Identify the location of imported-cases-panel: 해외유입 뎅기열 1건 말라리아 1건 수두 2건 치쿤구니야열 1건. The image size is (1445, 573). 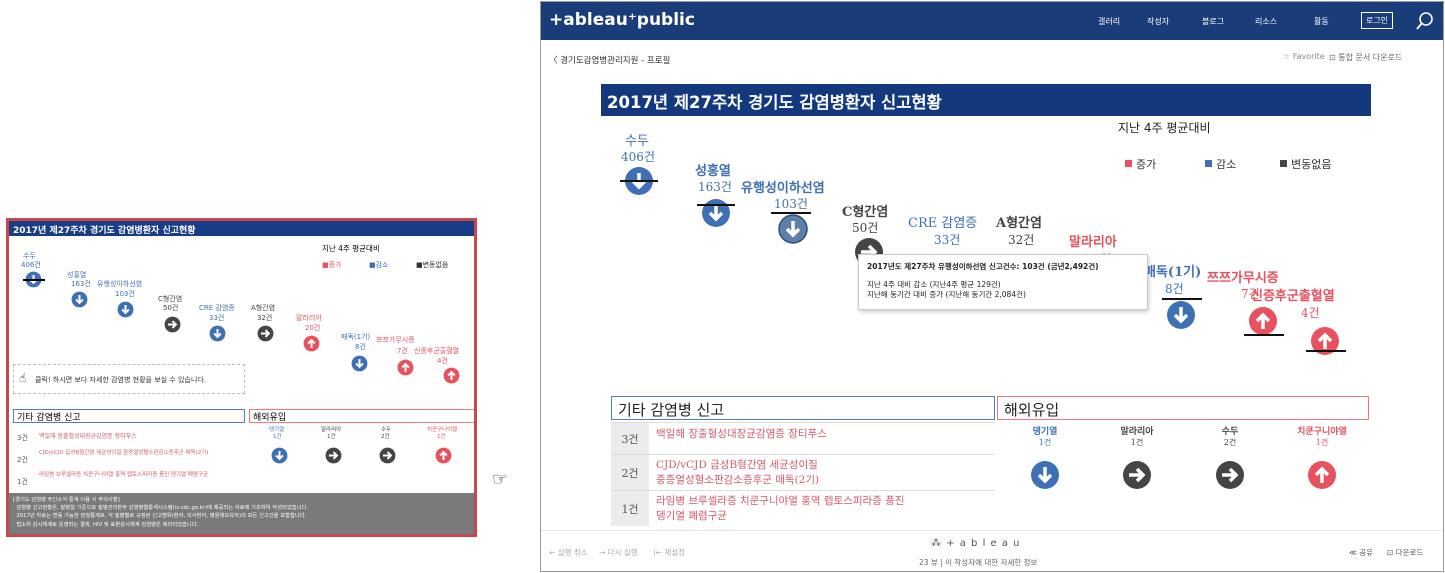
(1183, 460).